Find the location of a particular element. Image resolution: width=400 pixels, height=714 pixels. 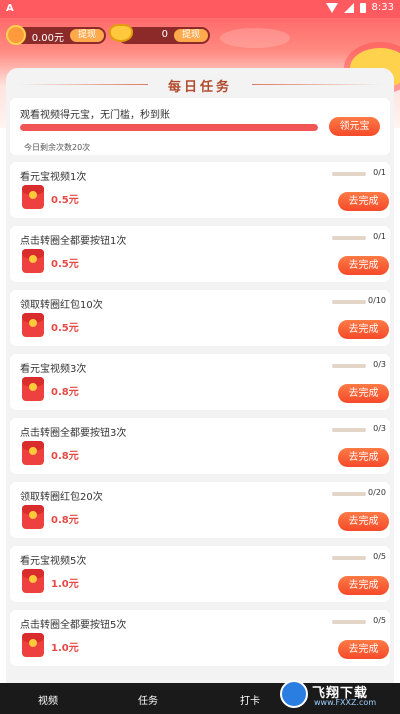

title-divider-right is located at coordinates (317, 84).